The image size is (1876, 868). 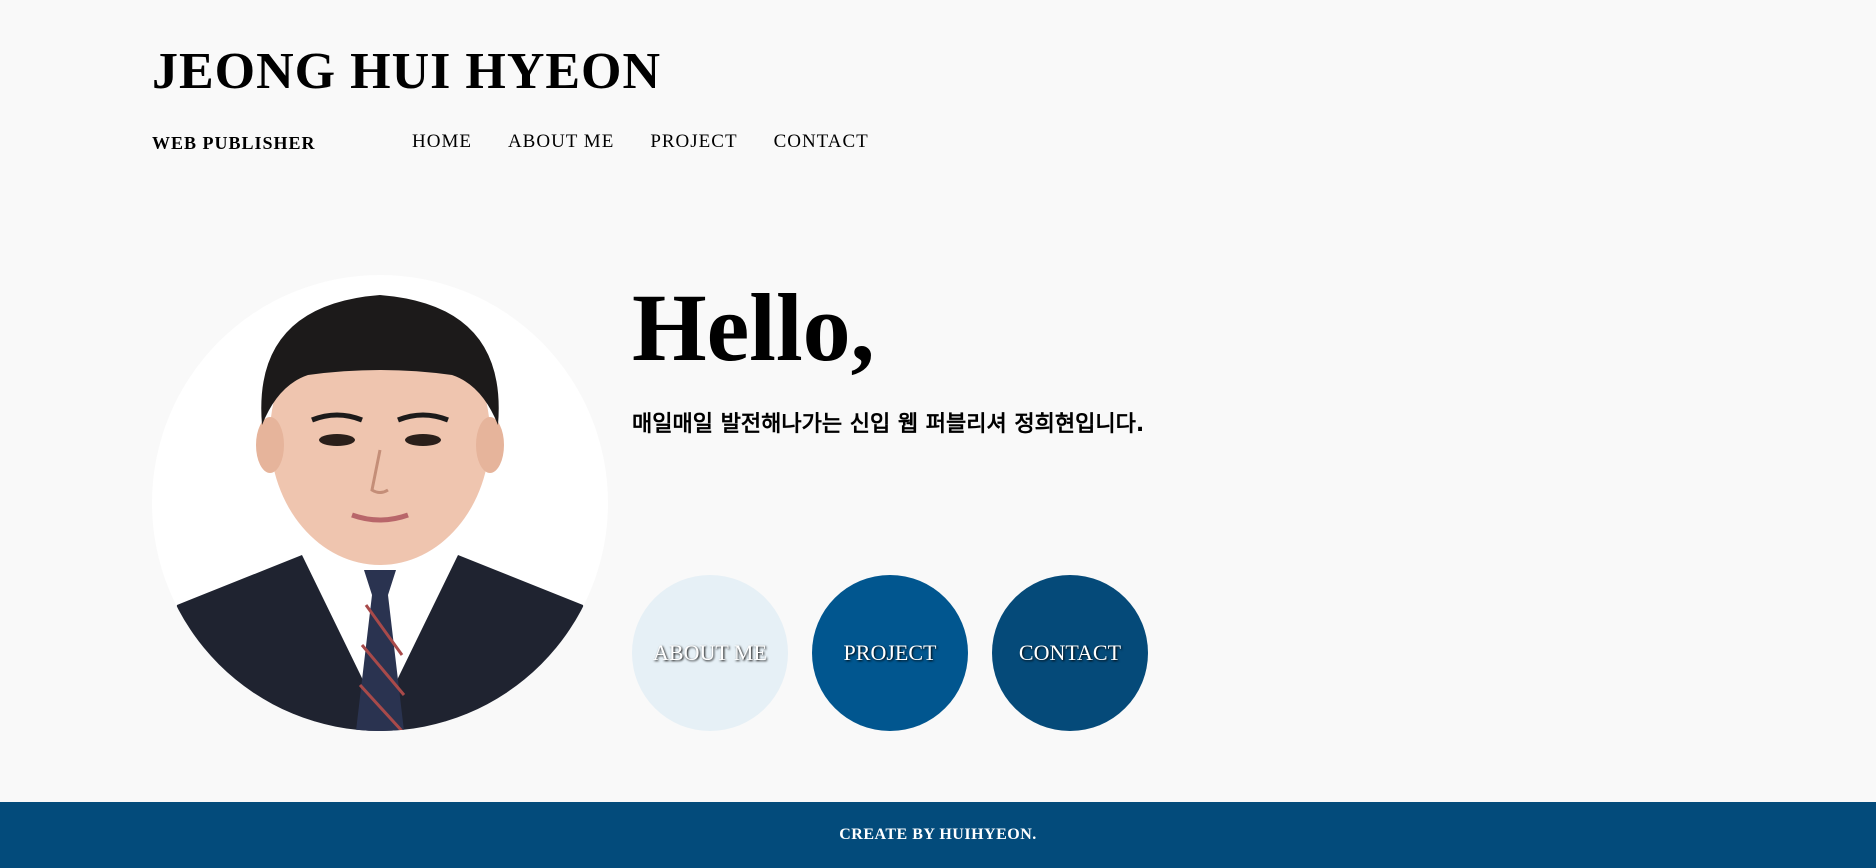 I want to click on nav-home-link: HOME, so click(x=442, y=142).